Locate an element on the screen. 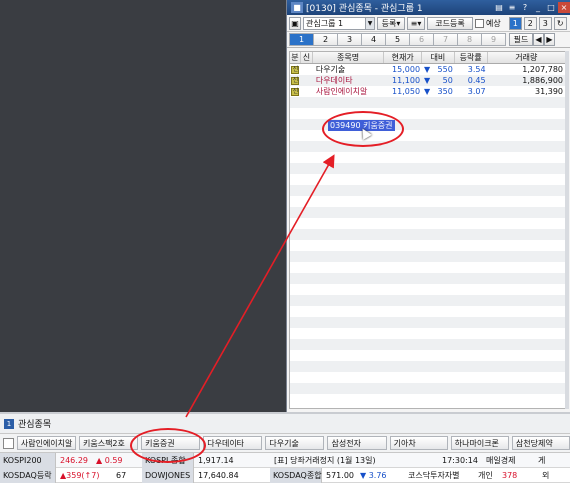 This screenshot has width=570, height=483. minimize-icon: _ is located at coordinates (538, 7).